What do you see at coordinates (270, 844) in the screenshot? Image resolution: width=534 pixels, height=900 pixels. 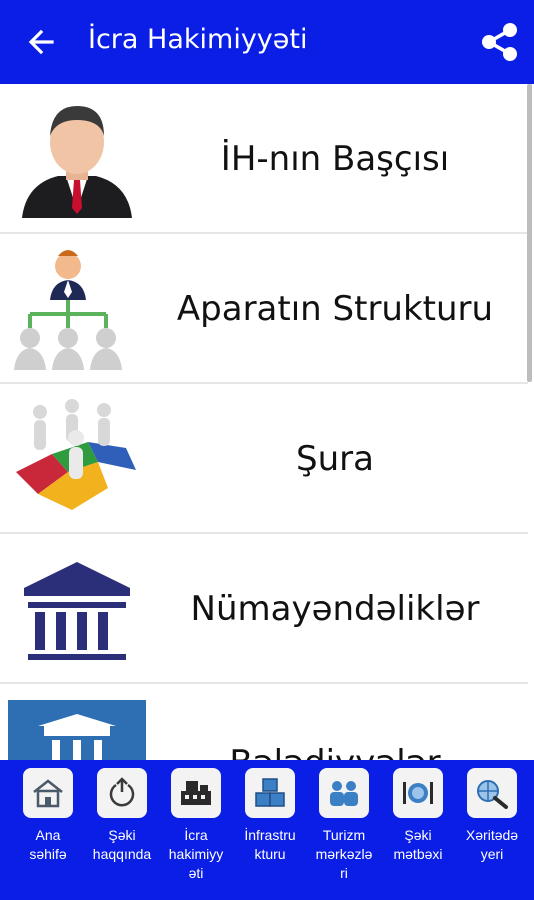 I see `nav-item-label: İnfrastru kturu` at bounding box center [270, 844].